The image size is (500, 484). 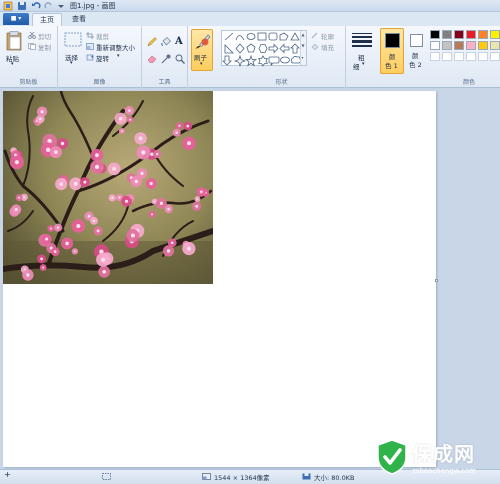 I want to click on shapes-group: ▲ ▼ ▾ 轮廓 填充 形状, so click(x=282, y=57).